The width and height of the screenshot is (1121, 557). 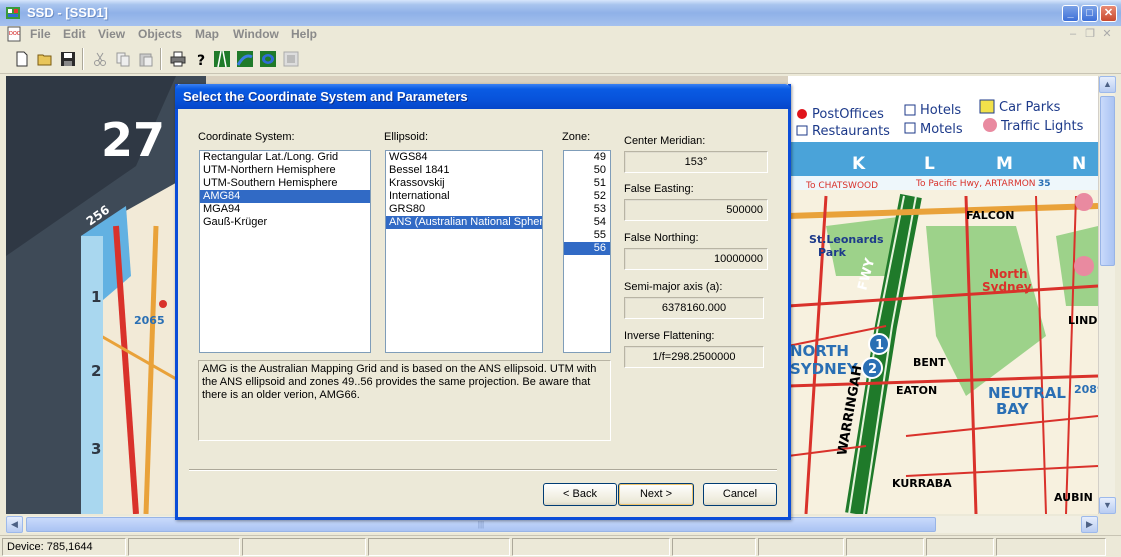 I want to click on close-button: ✕, so click(x=1108, y=13).